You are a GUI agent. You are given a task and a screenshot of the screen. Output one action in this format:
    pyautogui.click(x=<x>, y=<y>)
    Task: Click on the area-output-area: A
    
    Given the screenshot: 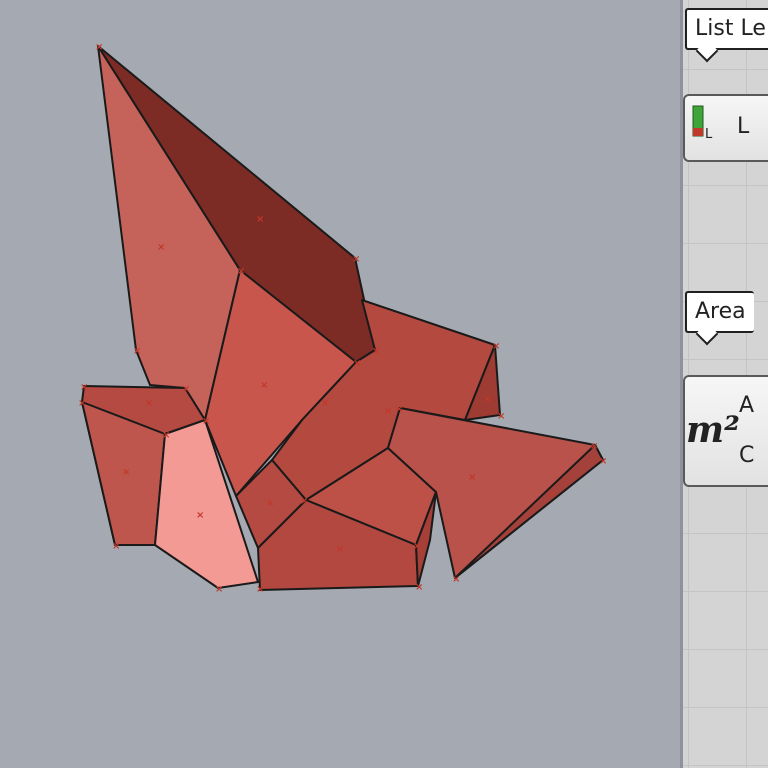 What is the action you would take?
    pyautogui.click(x=746, y=405)
    